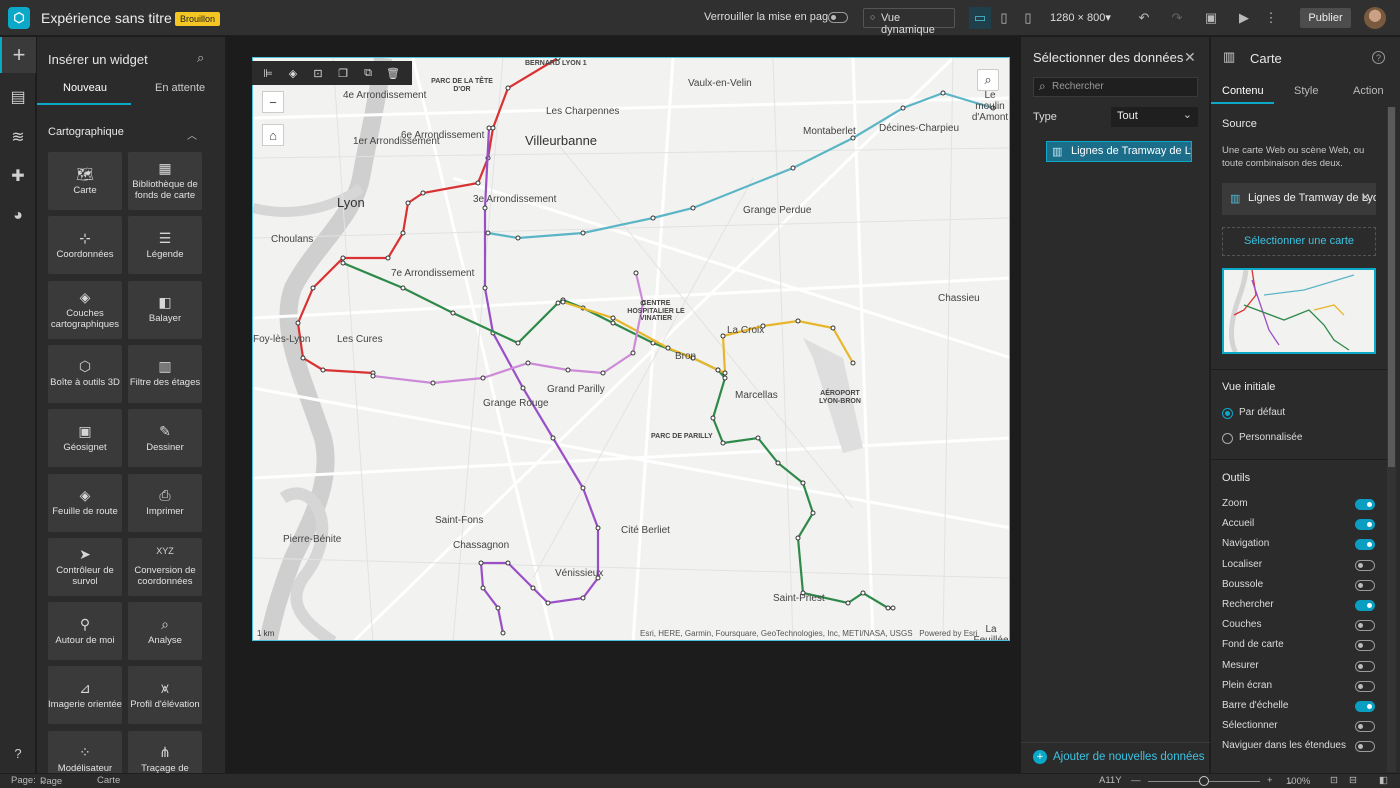 This screenshot has height=788, width=1400. Describe the element at coordinates (1028, 18) in the screenshot. I see `phone-device-icon: ▯` at that location.